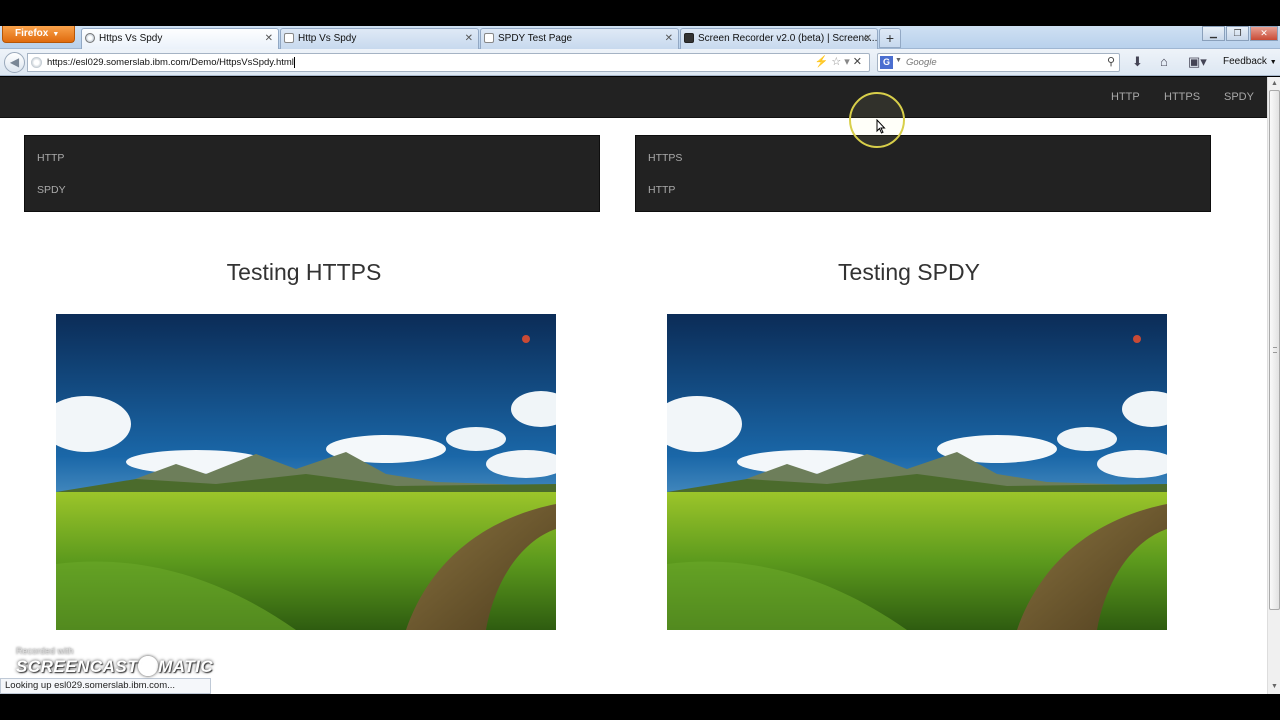 The image size is (1280, 720). Describe the element at coordinates (51, 190) in the screenshot. I see `menu-item-spdy: SPDY` at that location.